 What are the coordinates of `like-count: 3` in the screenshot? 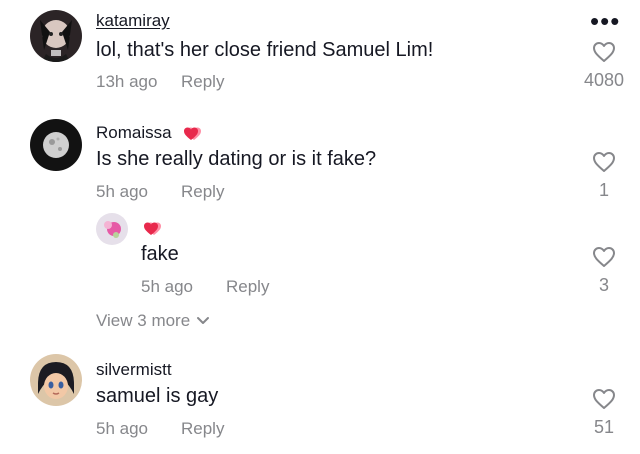 It's located at (603, 285).